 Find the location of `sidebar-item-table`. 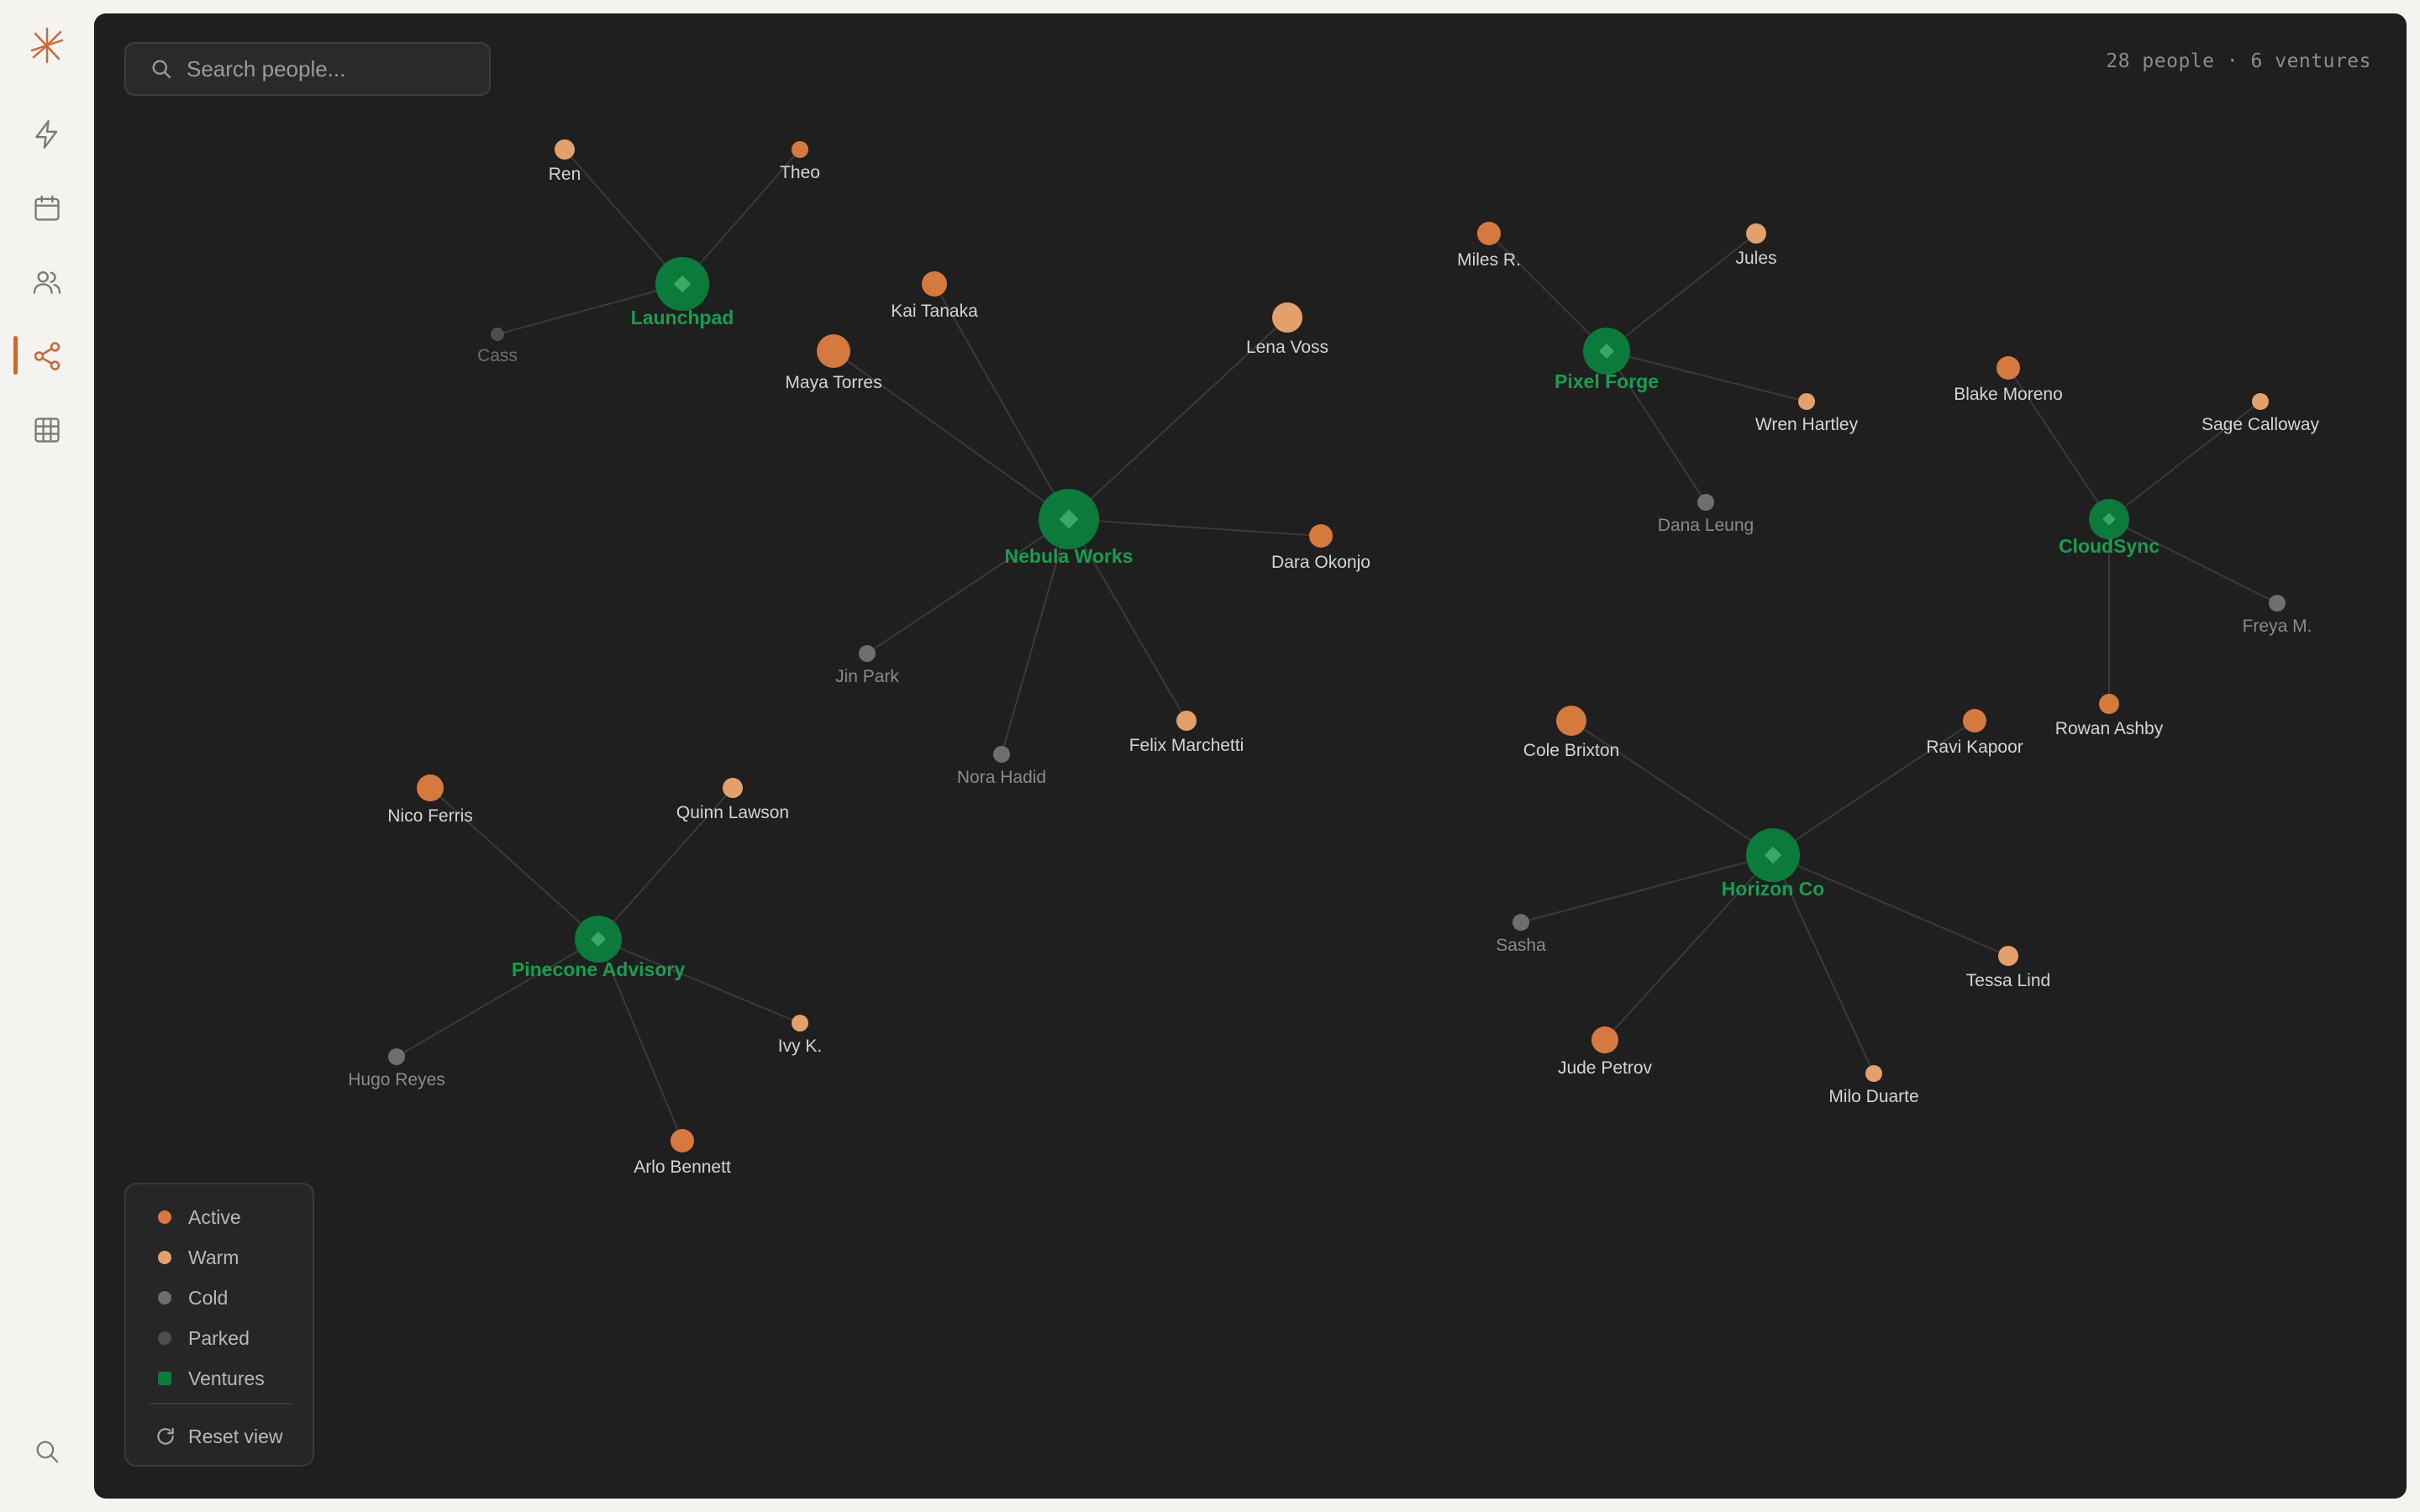

sidebar-item-table is located at coordinates (47, 430).